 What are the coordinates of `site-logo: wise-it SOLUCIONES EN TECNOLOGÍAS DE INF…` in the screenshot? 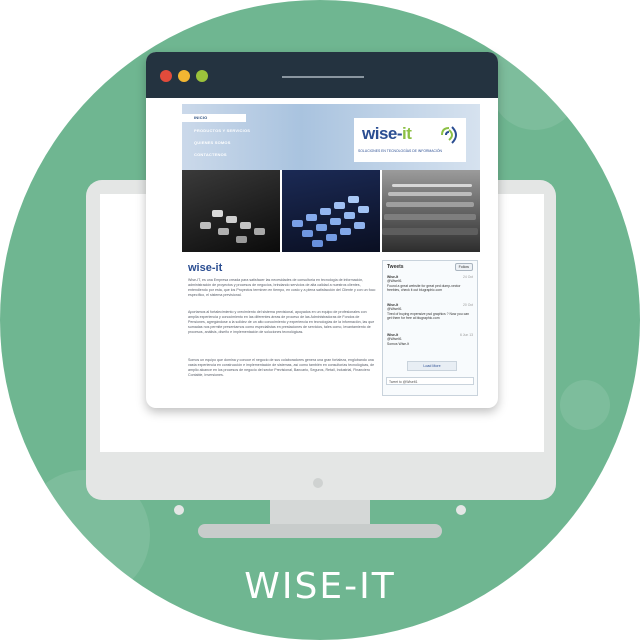 It's located at (410, 140).